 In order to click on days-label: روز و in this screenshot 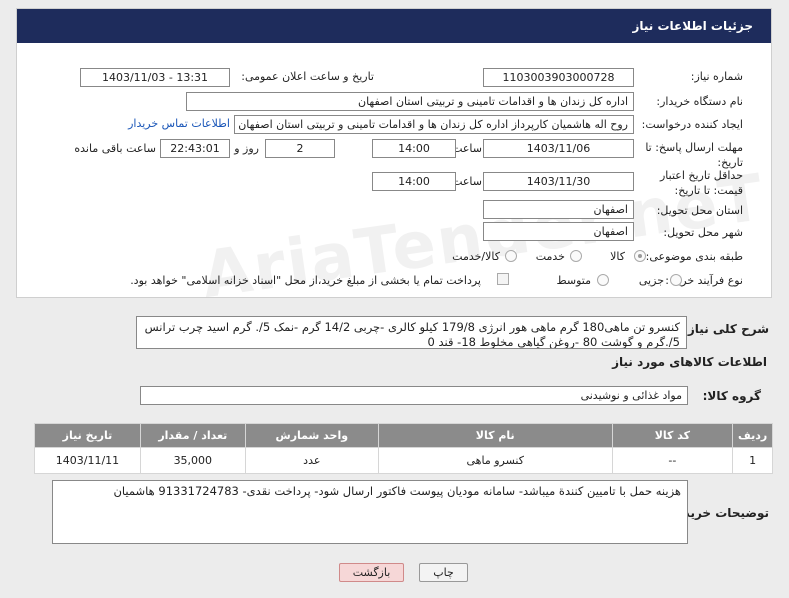, I will do `click(246, 148)`.